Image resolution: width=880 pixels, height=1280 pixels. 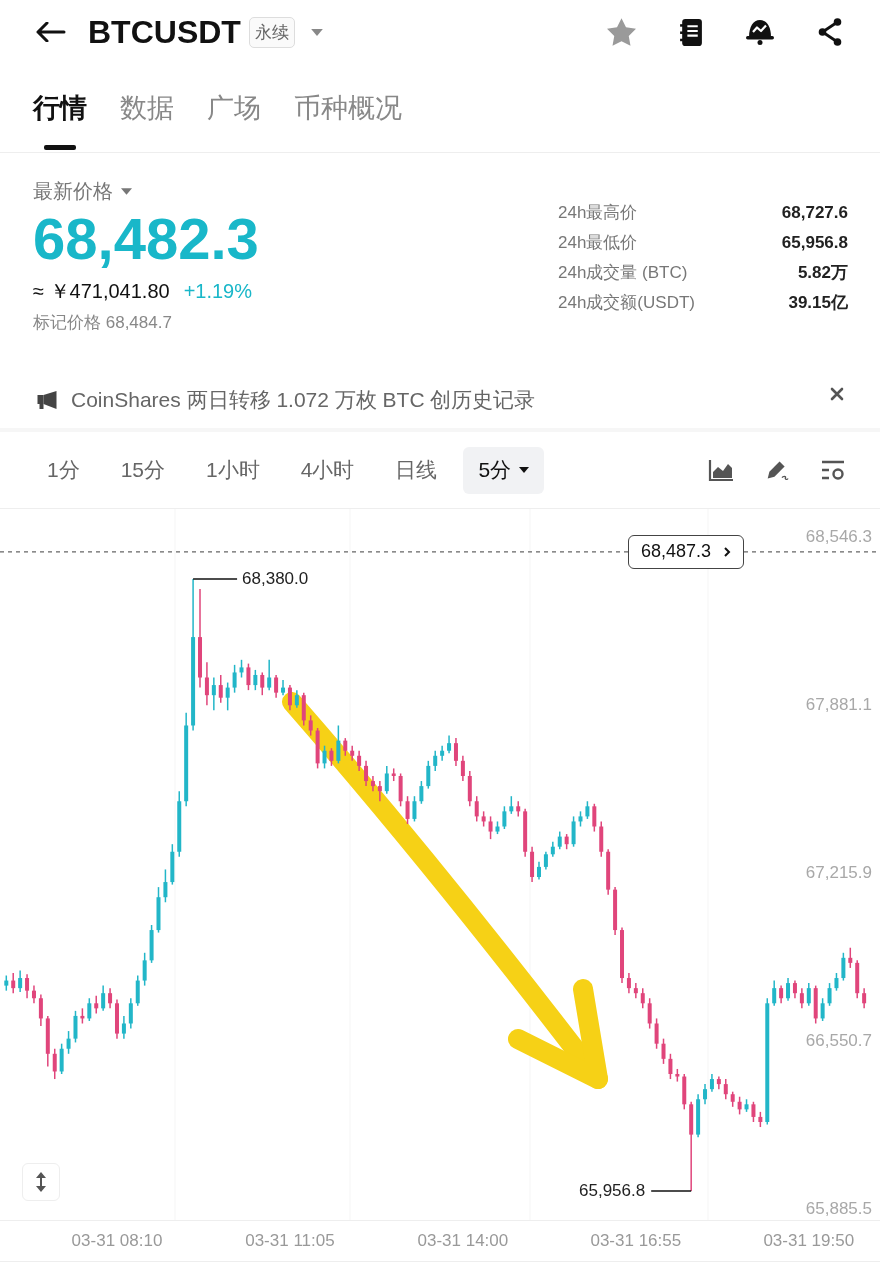 What do you see at coordinates (809, 1241) in the screenshot?
I see `x-axis-label: 03-31 19:50` at bounding box center [809, 1241].